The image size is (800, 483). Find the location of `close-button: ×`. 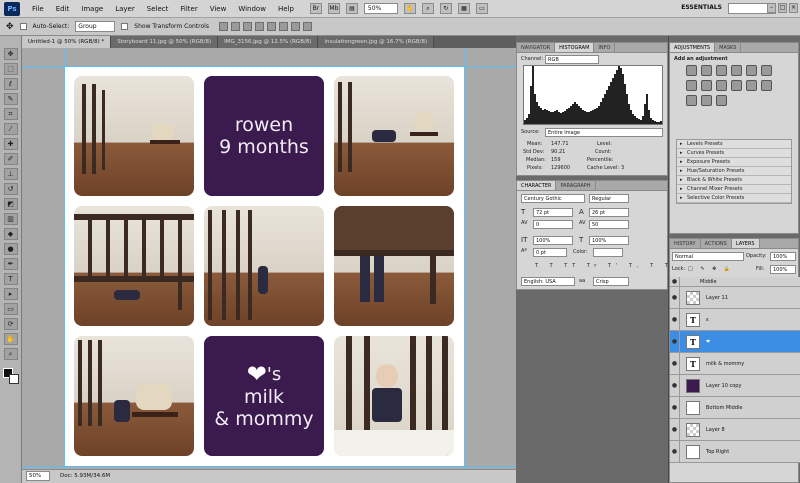

close-button: × is located at coordinates (793, 8).